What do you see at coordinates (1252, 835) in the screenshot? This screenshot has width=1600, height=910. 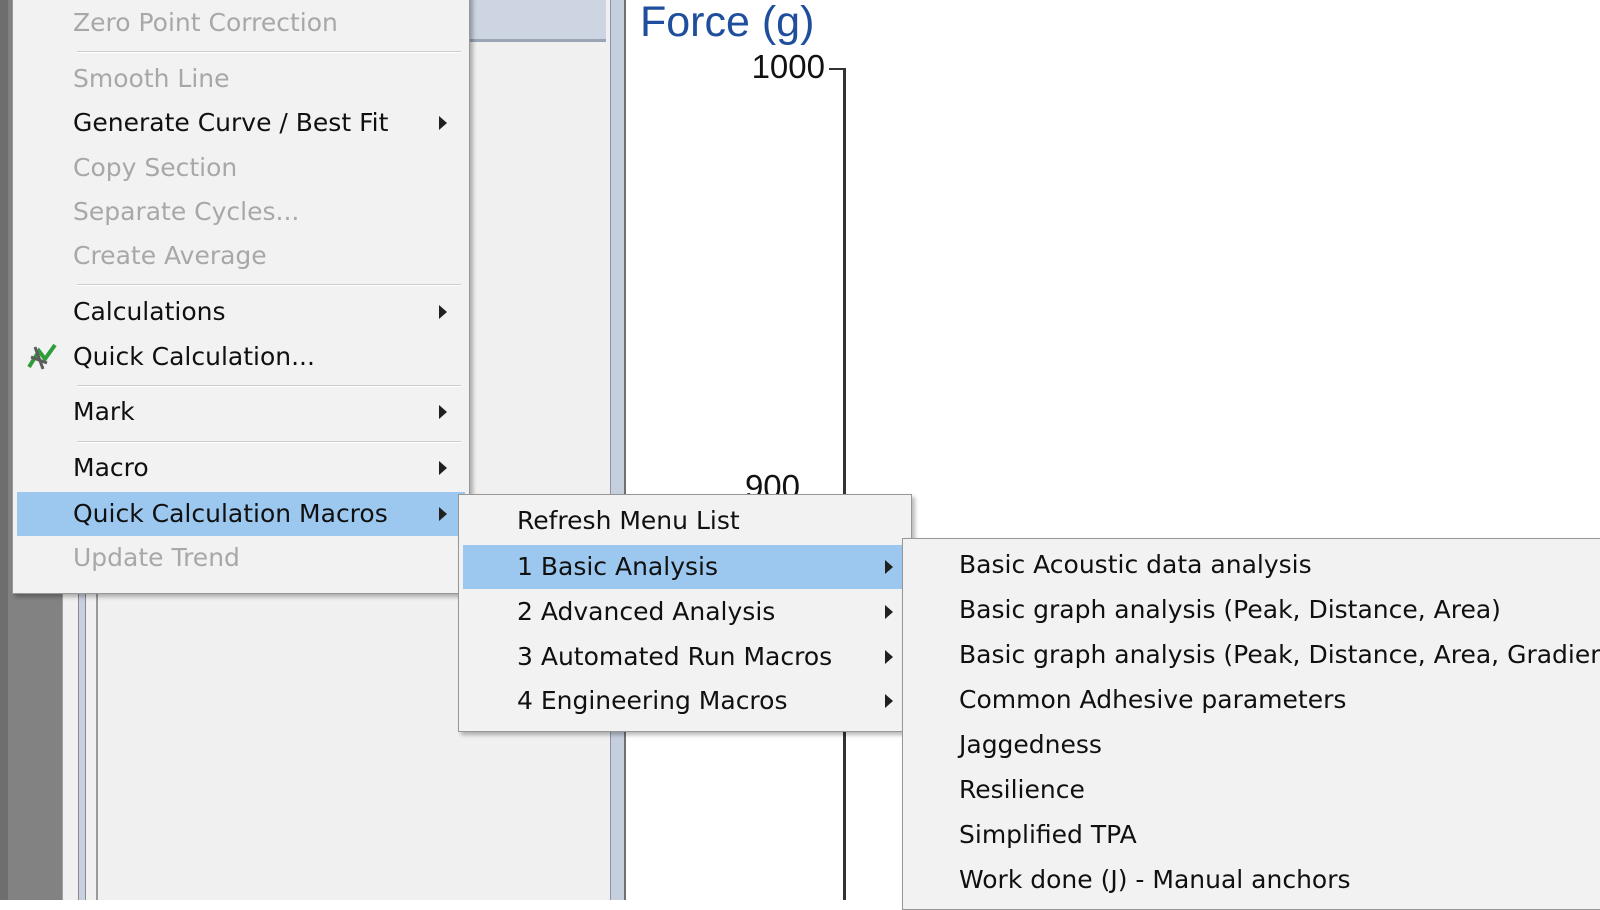 I see `macro-simplified-tpa: Simplified TPA` at bounding box center [1252, 835].